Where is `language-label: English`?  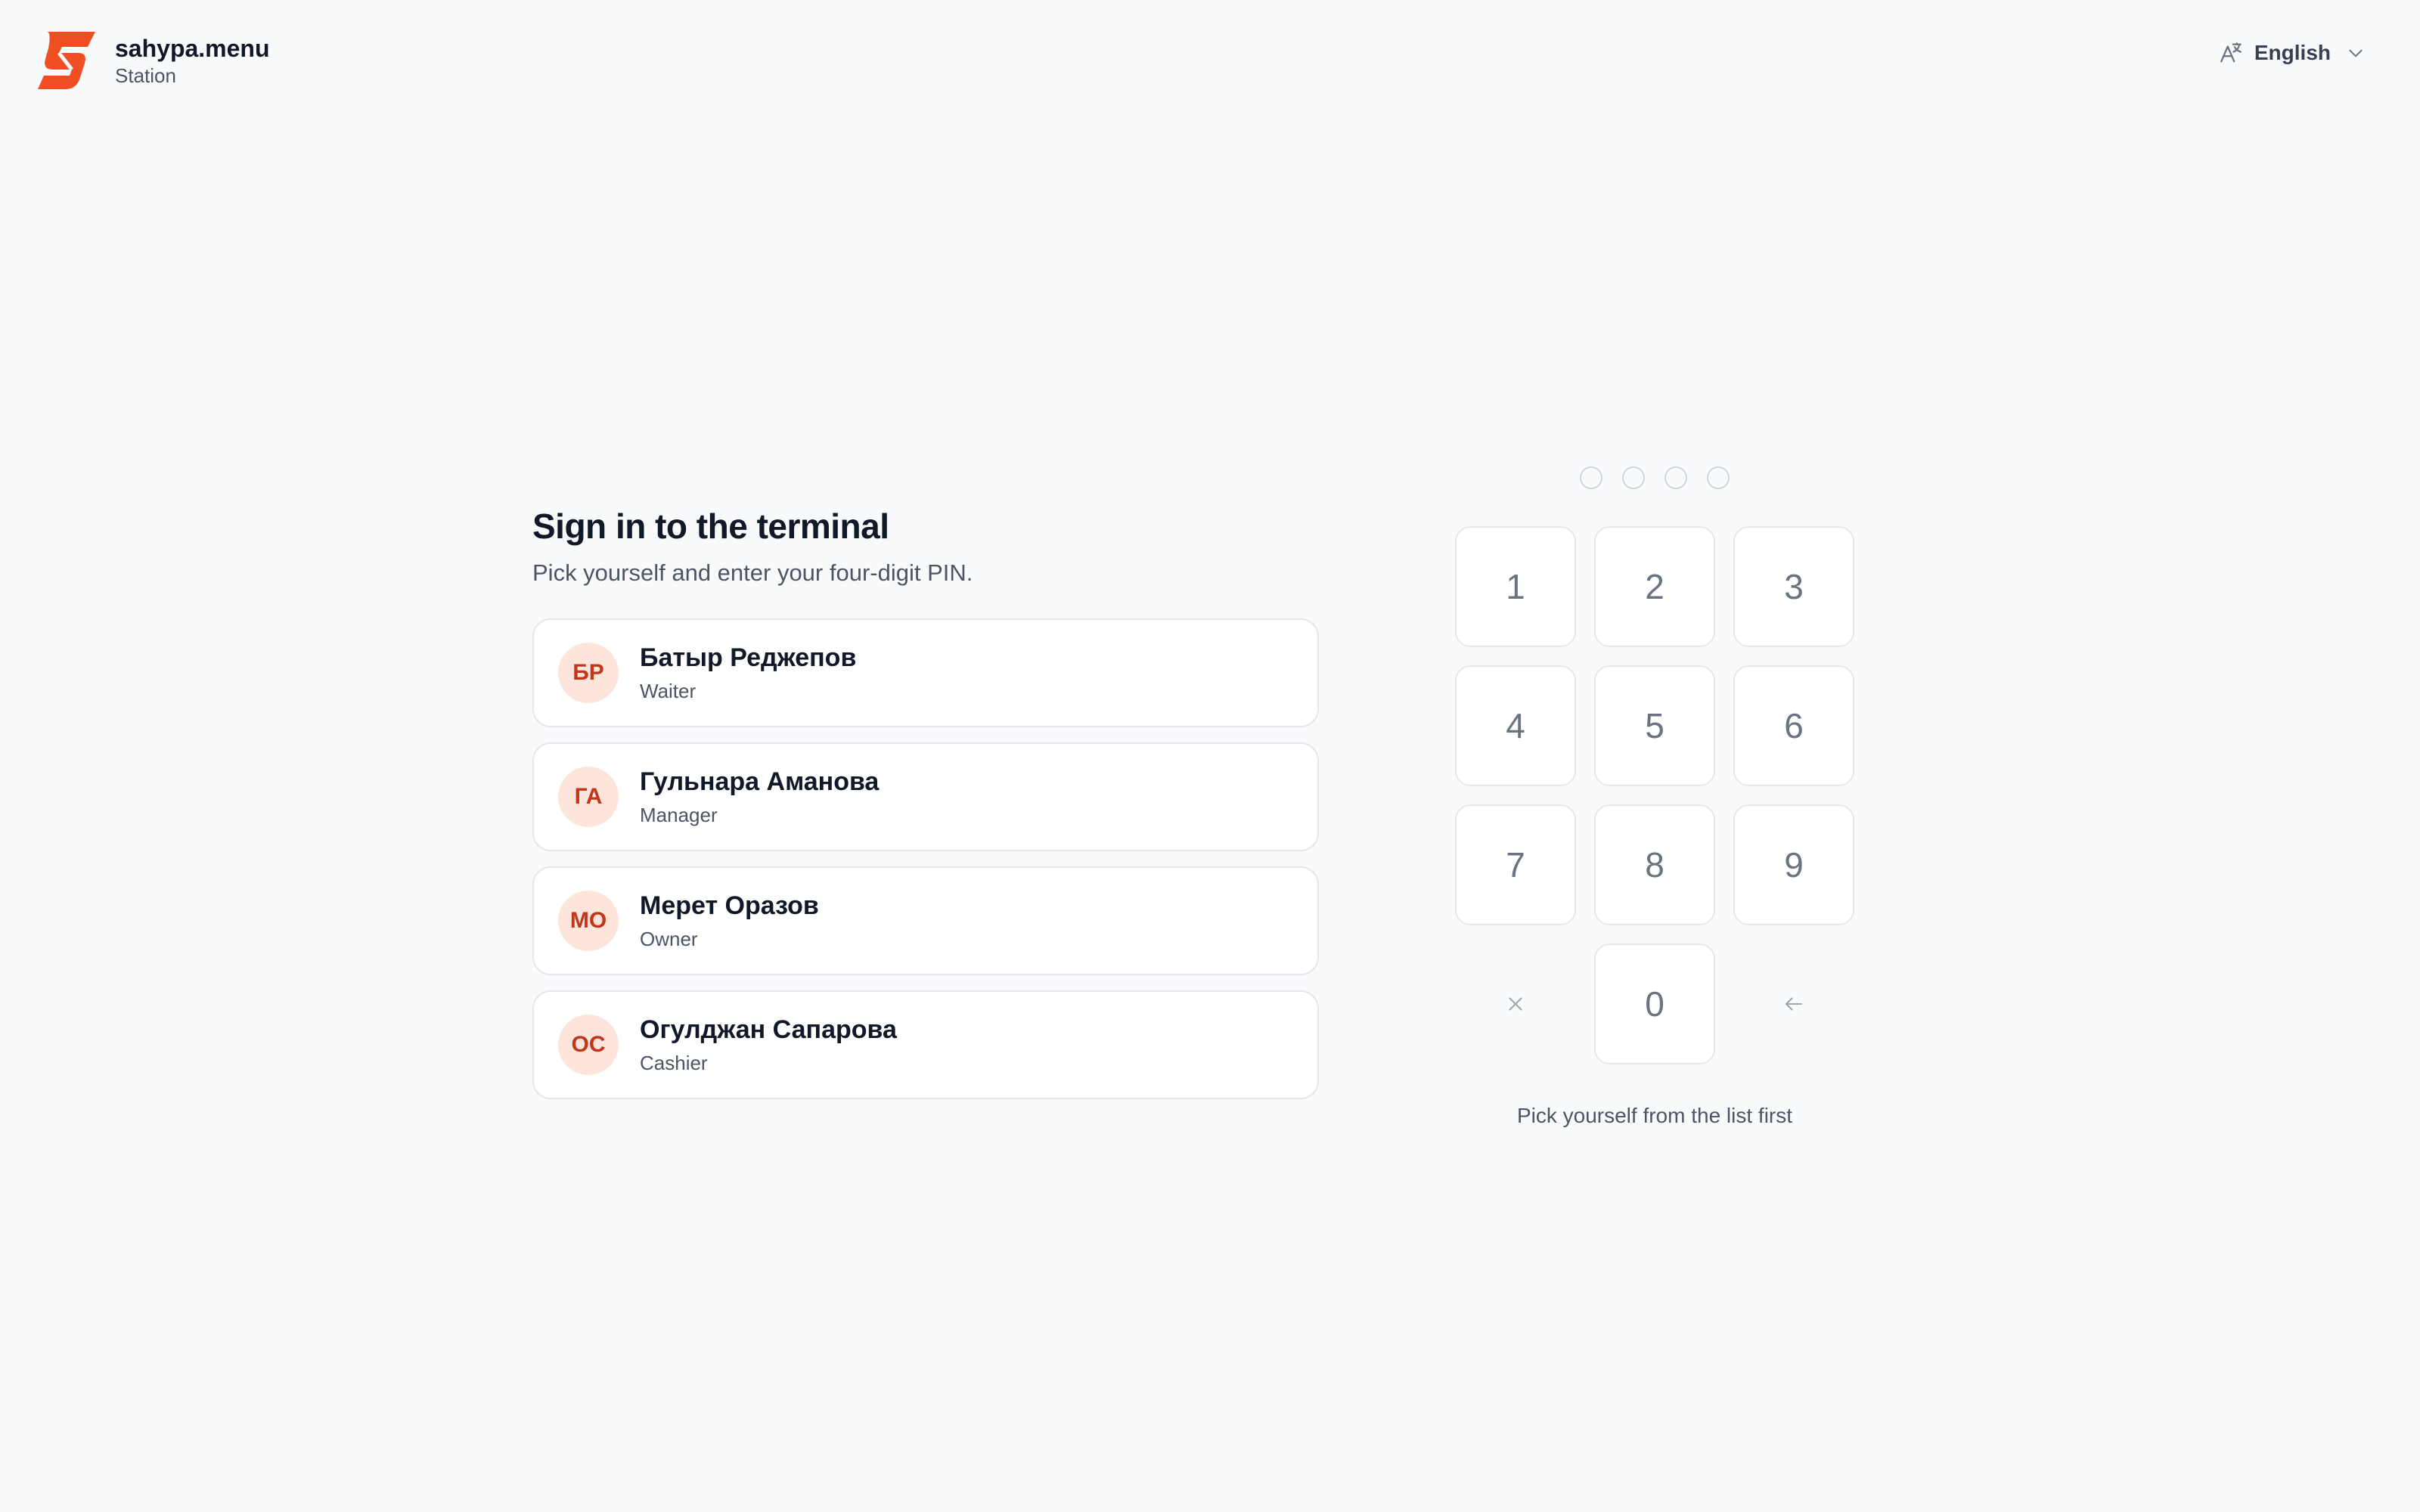
language-label: English is located at coordinates (2292, 52).